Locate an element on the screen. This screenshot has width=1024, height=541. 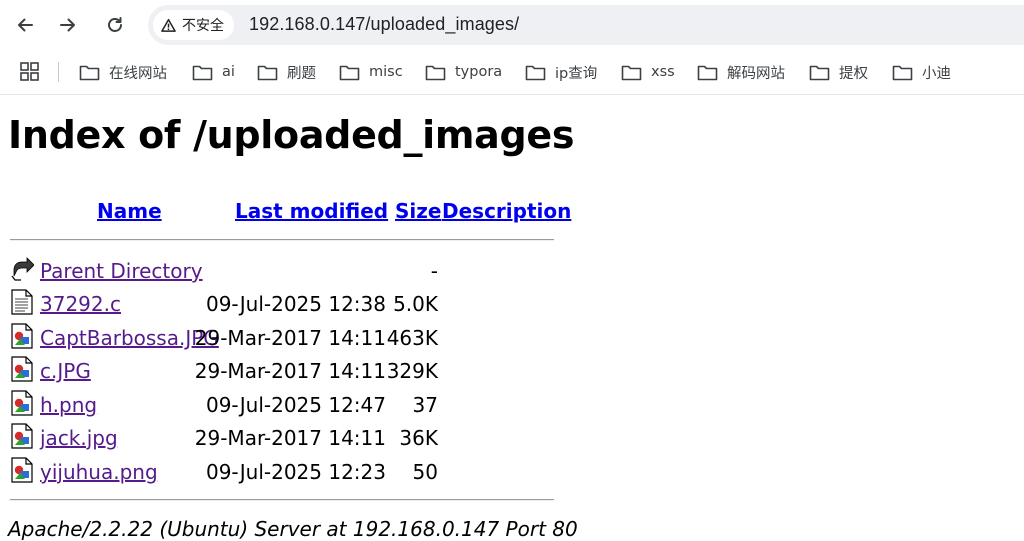
arrow-right-icon is located at coordinates (67, 25).